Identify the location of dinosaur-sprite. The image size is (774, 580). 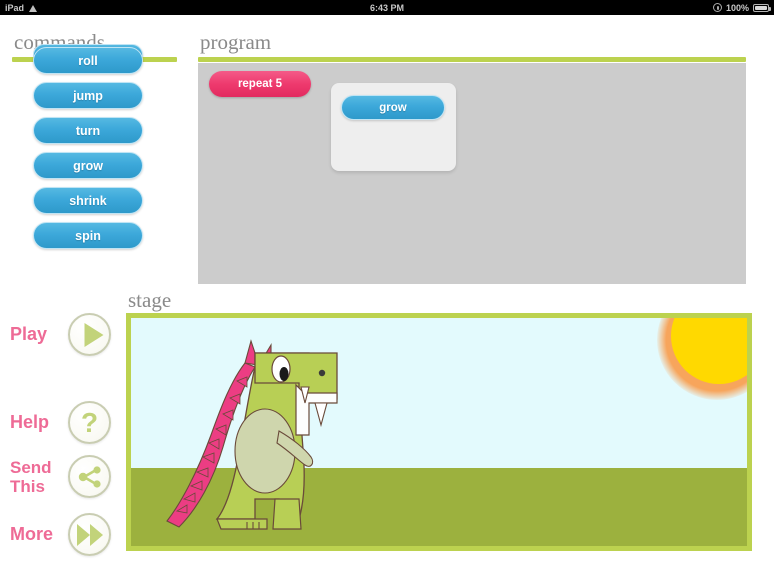
(259, 430).